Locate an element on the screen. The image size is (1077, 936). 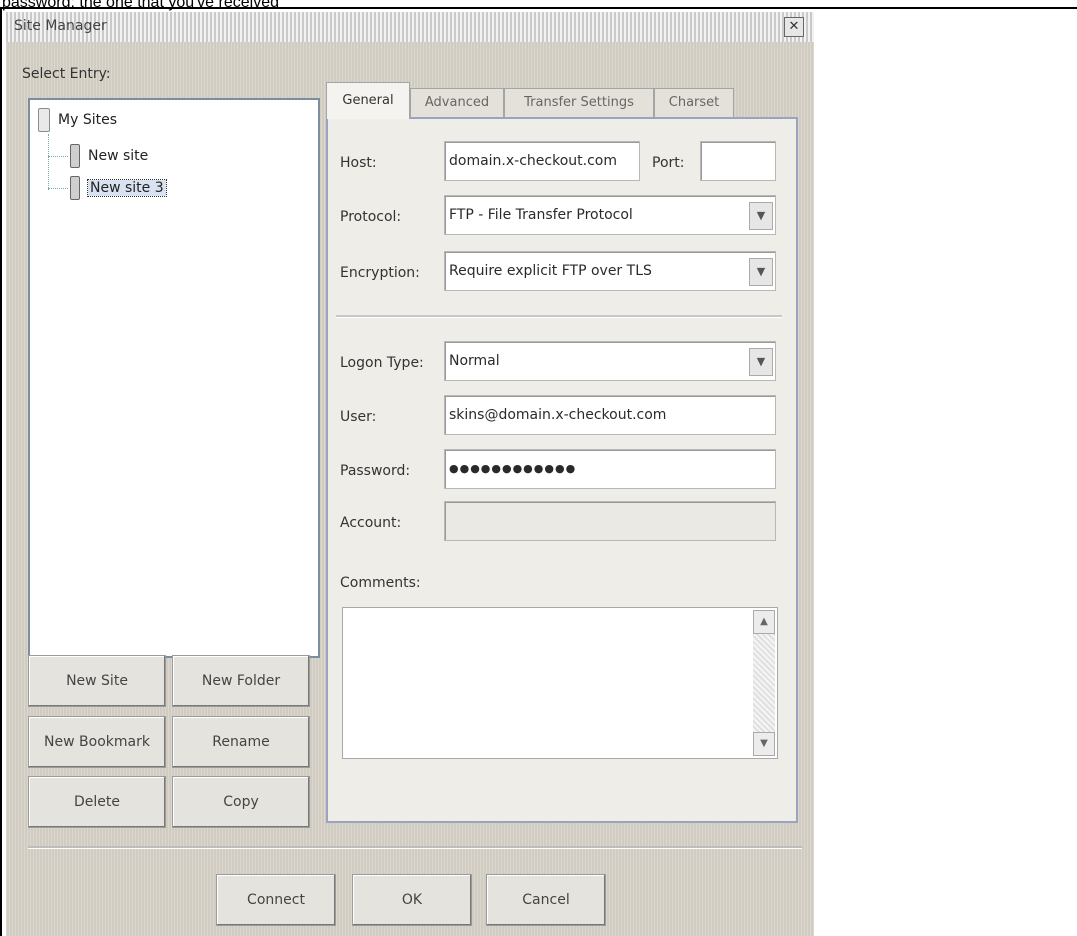
select-entry-label: Select Entry: is located at coordinates (66, 74).